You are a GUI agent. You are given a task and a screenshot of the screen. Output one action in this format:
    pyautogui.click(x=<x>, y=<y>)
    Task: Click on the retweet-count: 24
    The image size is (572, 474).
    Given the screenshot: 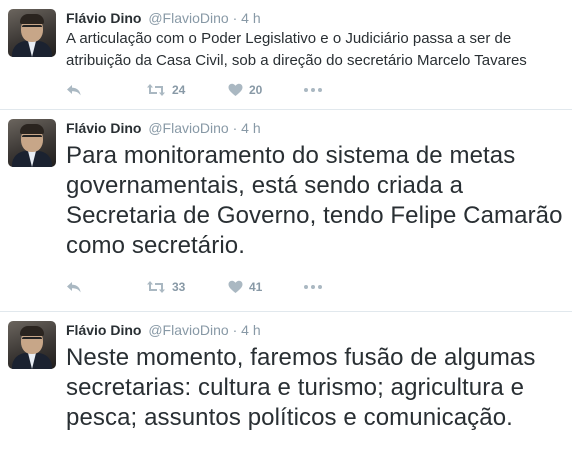 What is the action you would take?
    pyautogui.click(x=179, y=90)
    